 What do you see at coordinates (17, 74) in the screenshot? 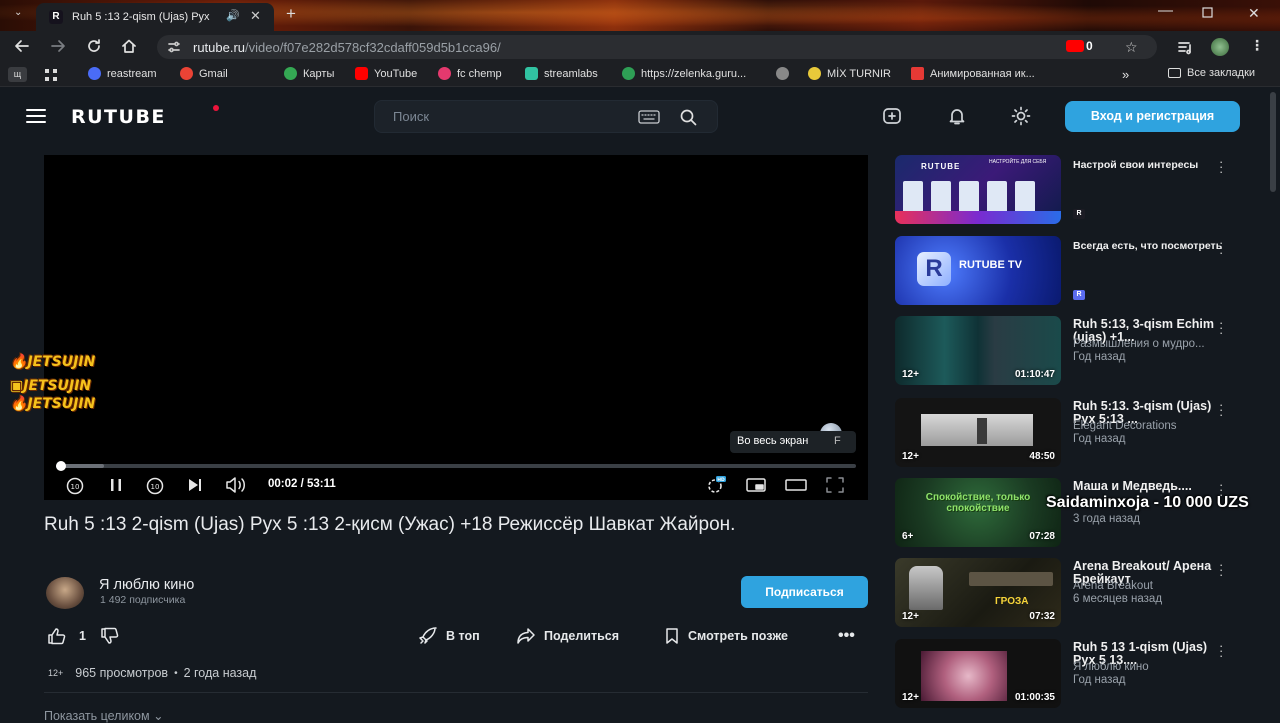
I see `bookmark-app-shortcut: щ` at bounding box center [17, 74].